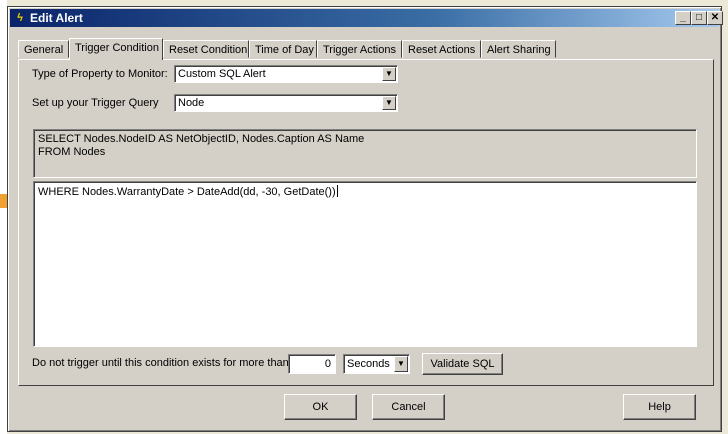 The width and height of the screenshot is (728, 434). Describe the element at coordinates (699, 18) in the screenshot. I see `maximize-button: □` at that location.